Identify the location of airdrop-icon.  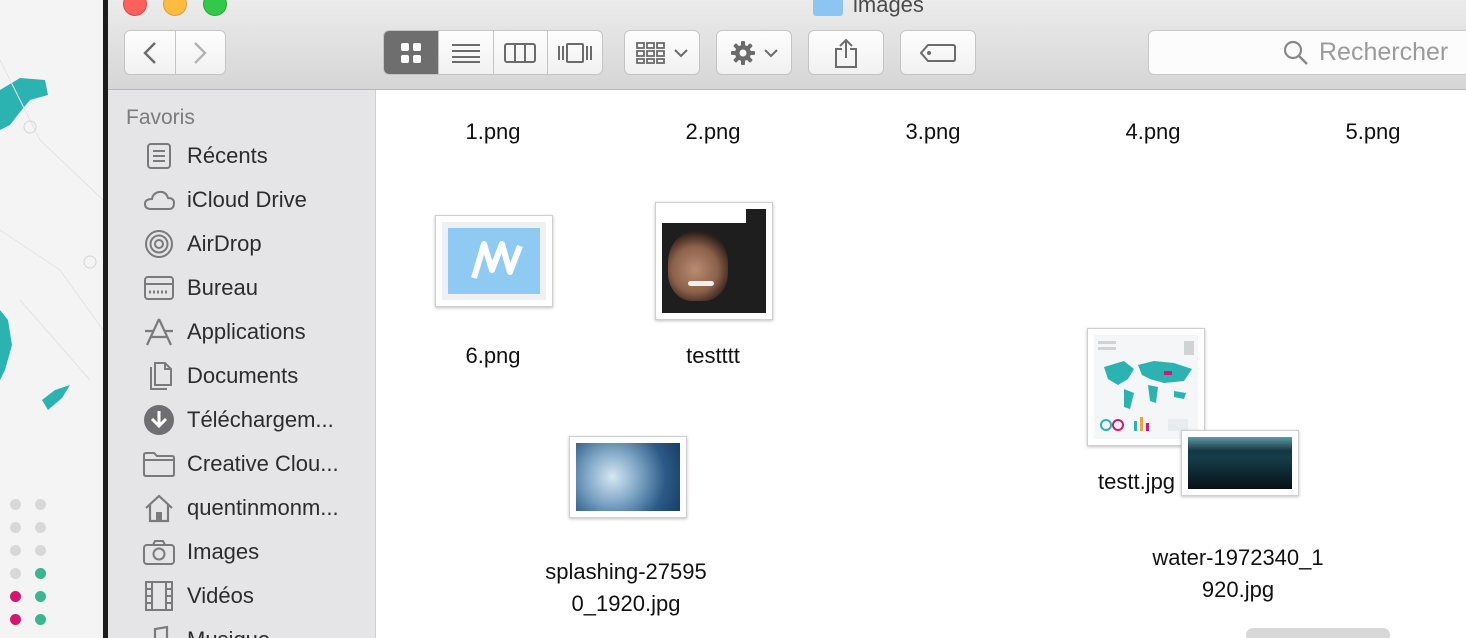
(159, 244).